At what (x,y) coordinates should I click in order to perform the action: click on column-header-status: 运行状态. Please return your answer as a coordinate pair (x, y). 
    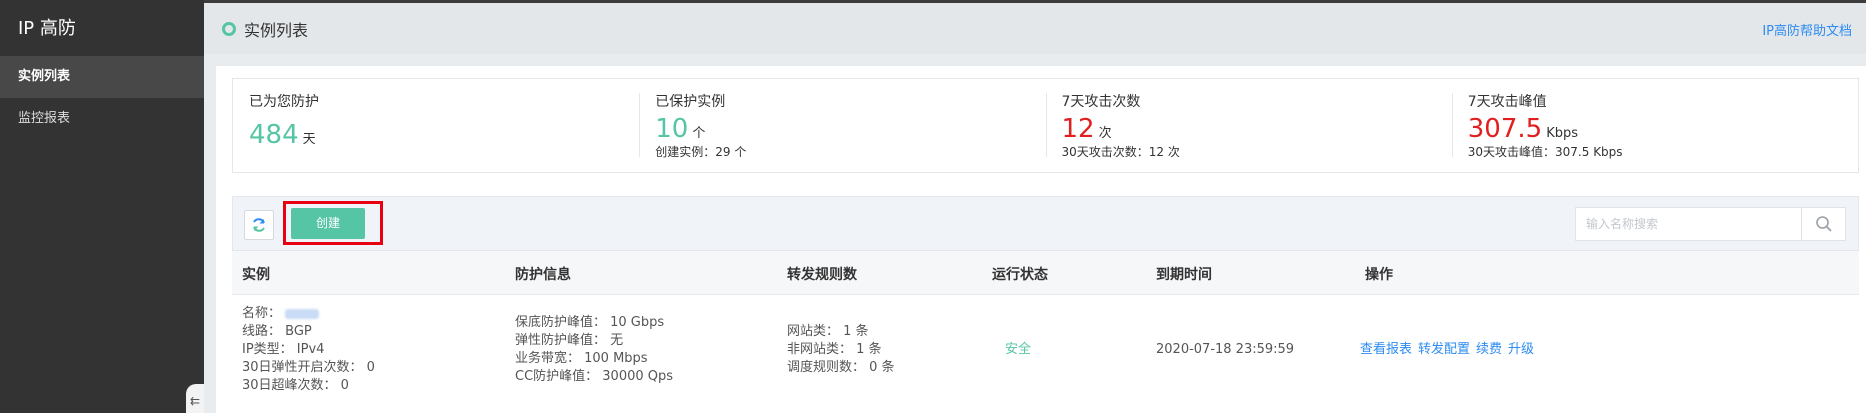
    Looking at the image, I should click on (1020, 275).